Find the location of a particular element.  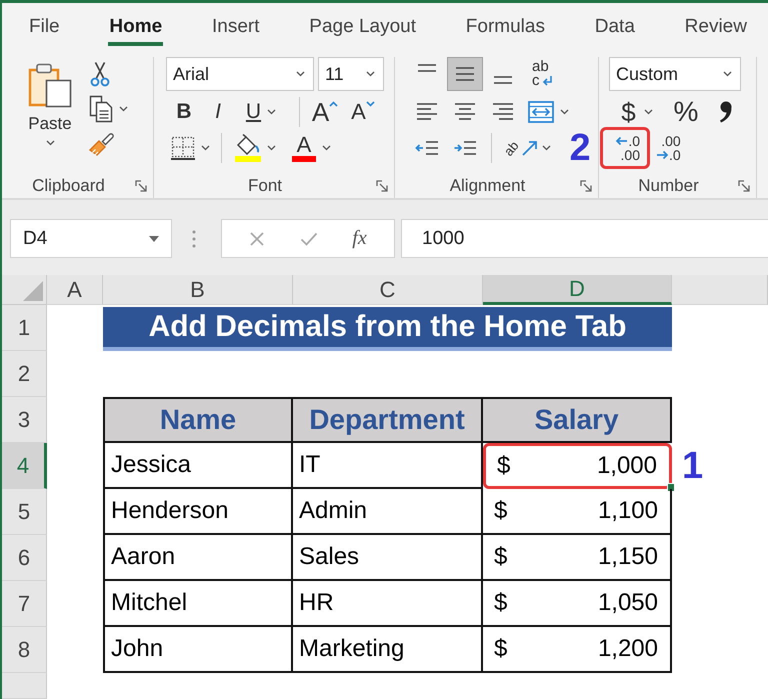

font-size-dropdown: 11 is located at coordinates (351, 74).